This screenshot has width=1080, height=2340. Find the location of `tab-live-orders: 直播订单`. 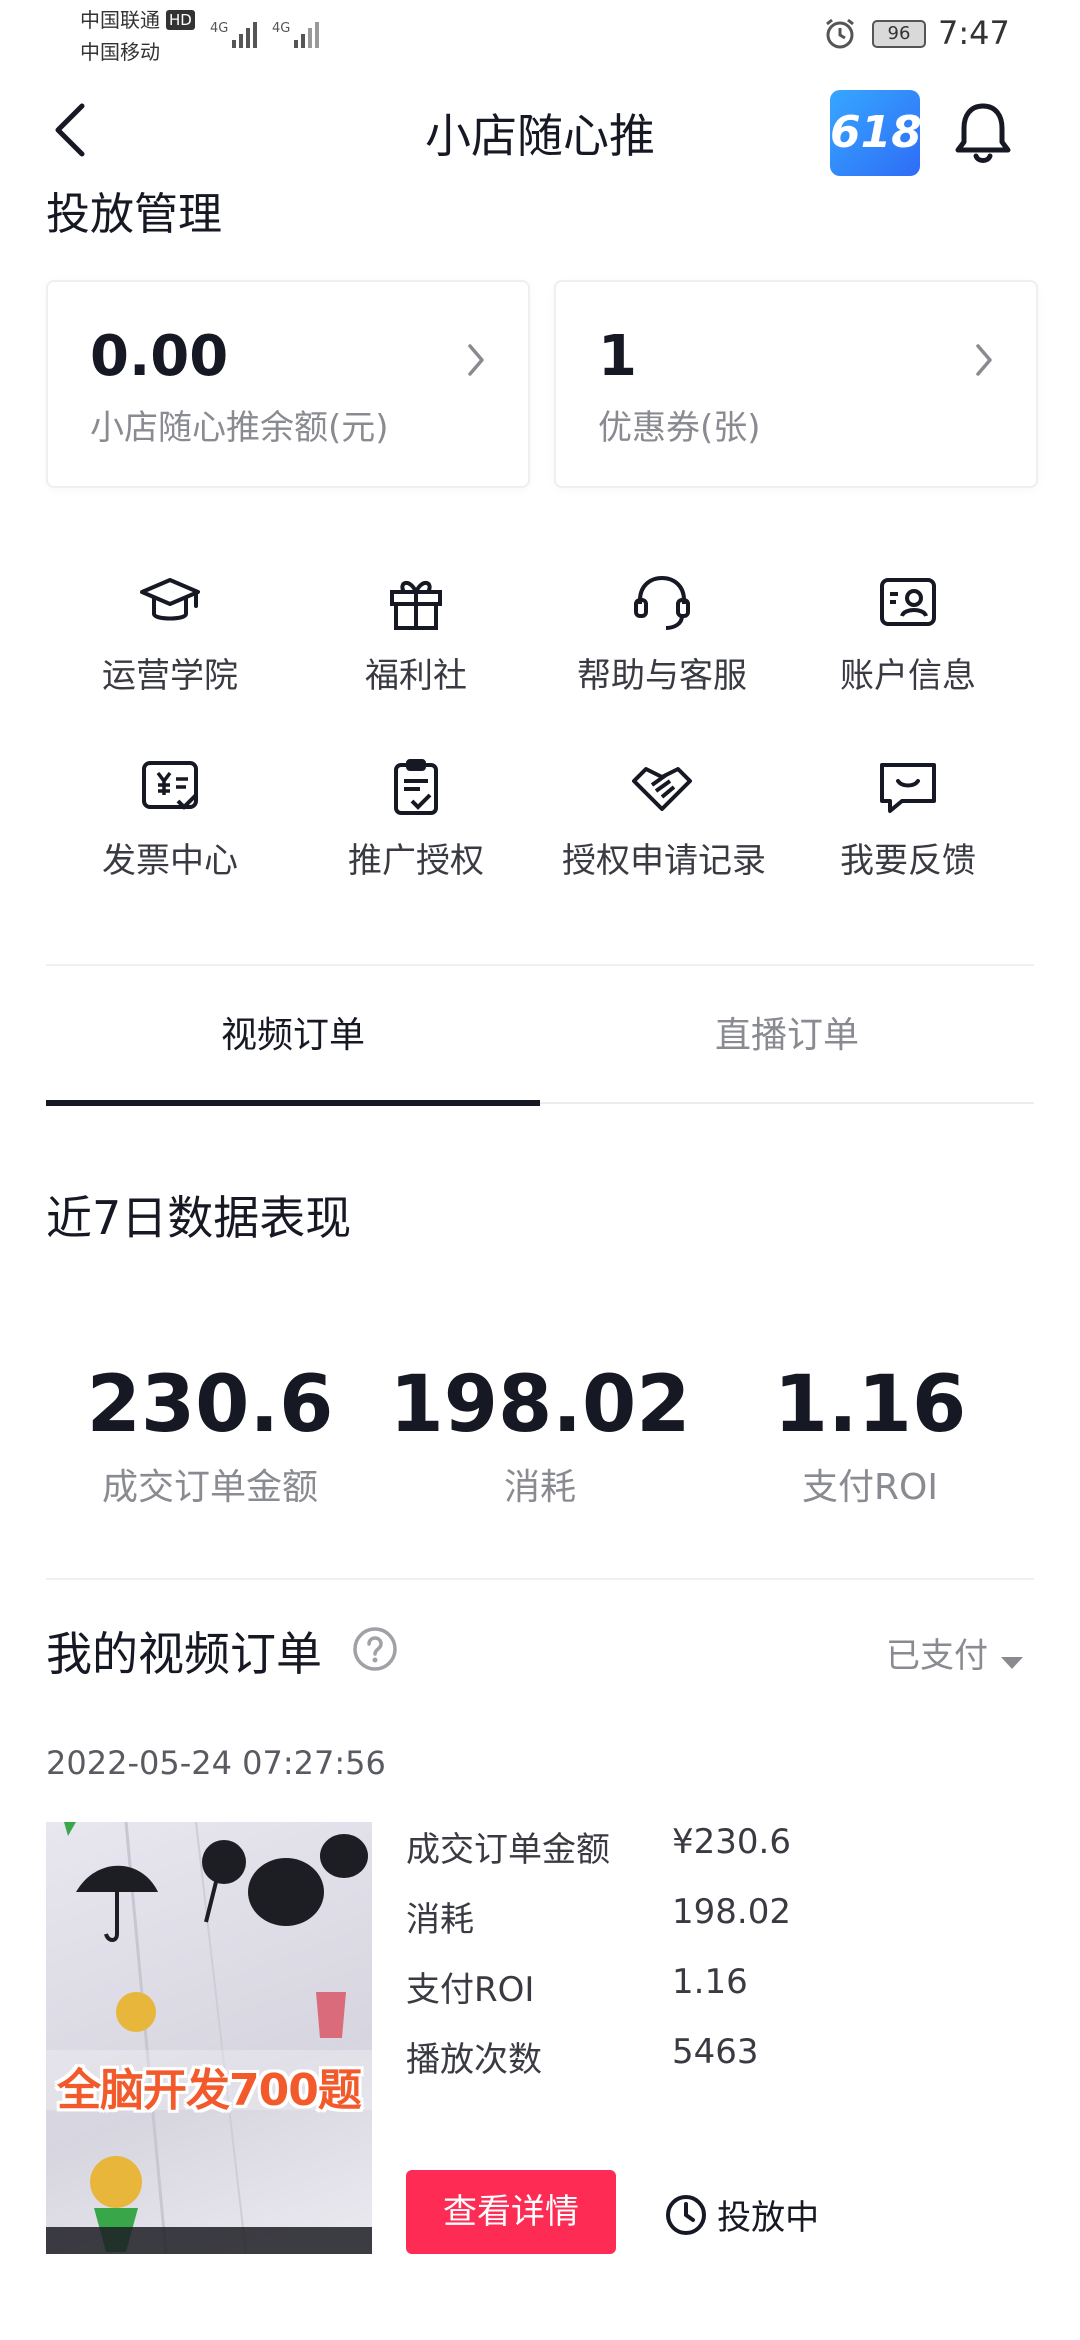

tab-live-orders: 直播订单 is located at coordinates (787, 1032).